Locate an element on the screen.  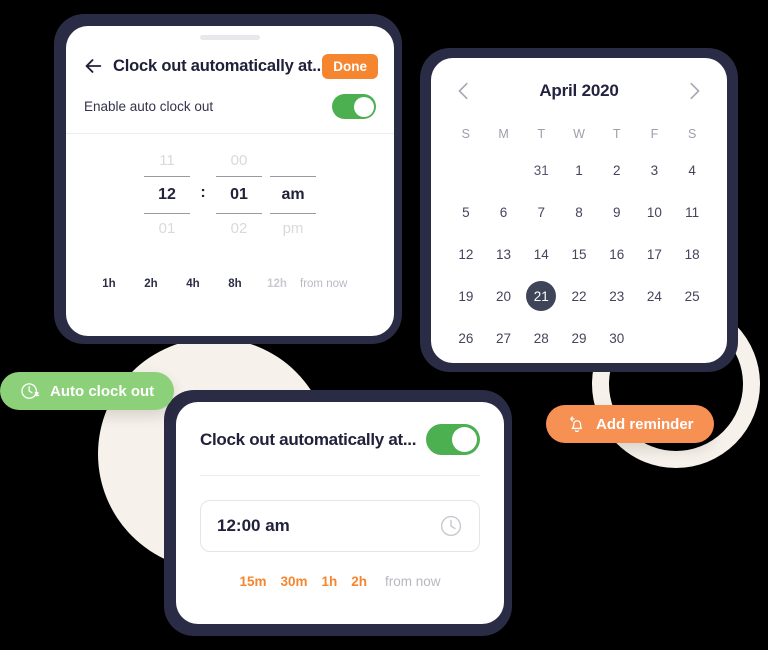
calendar-day-number: 21 is located at coordinates (541, 296).